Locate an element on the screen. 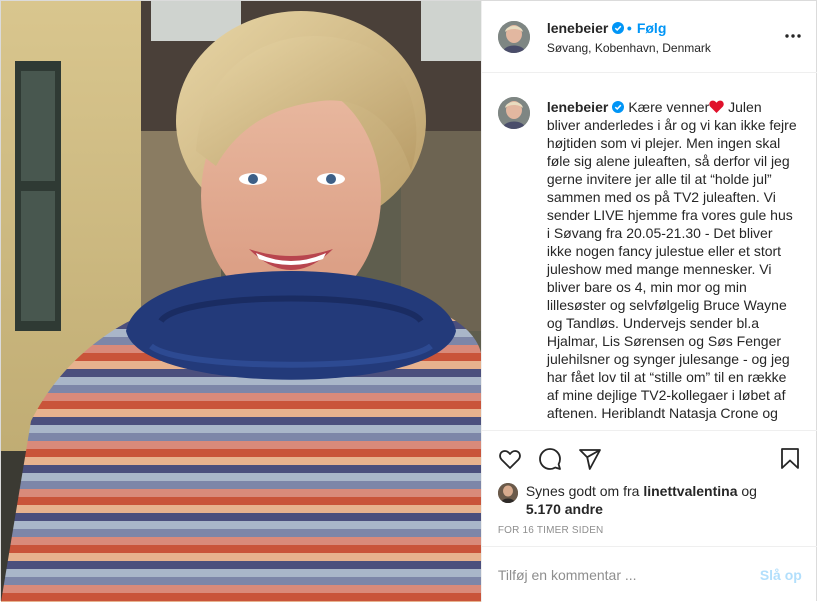 The width and height of the screenshot is (817, 602). liker-username: linettvalentina is located at coordinates (690, 491).